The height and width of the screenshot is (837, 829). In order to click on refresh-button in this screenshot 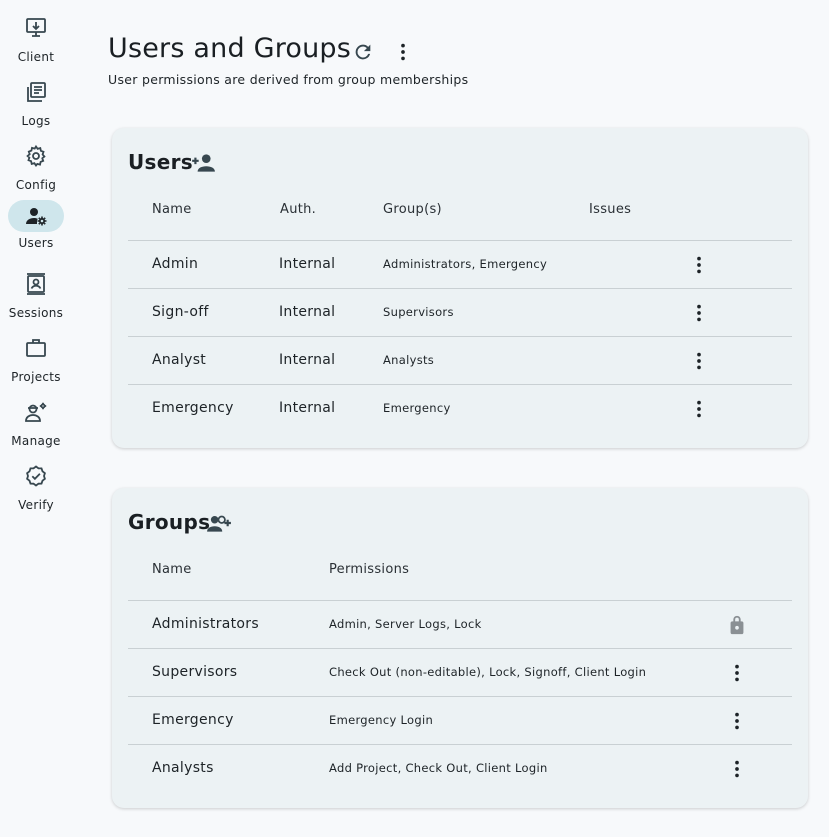, I will do `click(363, 52)`.